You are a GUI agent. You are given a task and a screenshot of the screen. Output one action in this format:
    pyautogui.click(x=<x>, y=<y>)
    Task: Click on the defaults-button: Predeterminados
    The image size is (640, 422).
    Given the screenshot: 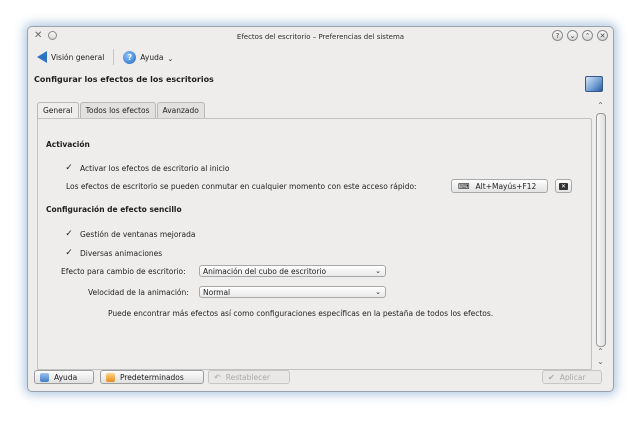 What is the action you would take?
    pyautogui.click(x=152, y=377)
    